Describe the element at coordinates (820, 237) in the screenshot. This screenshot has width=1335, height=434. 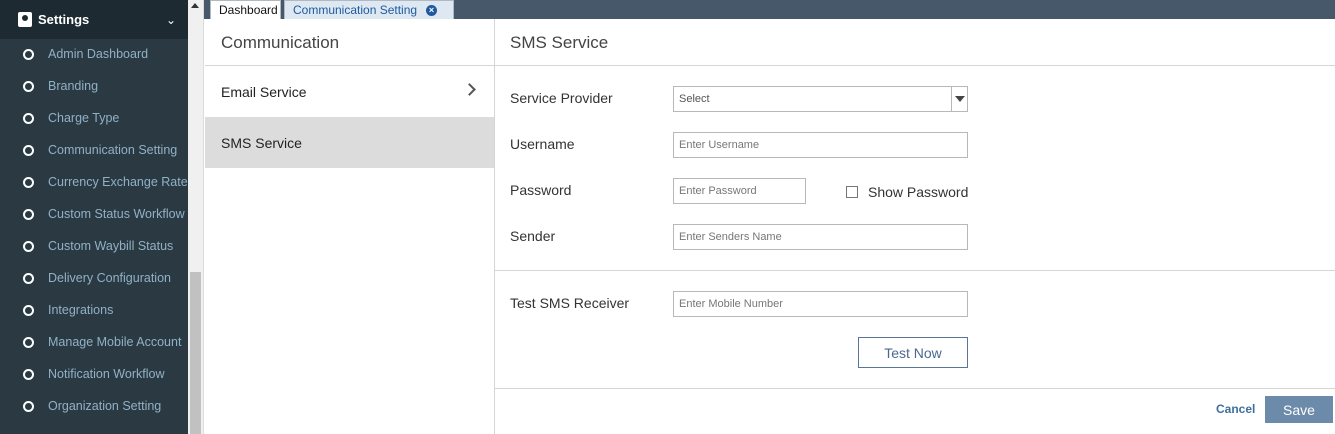
I see `sender-input` at that location.